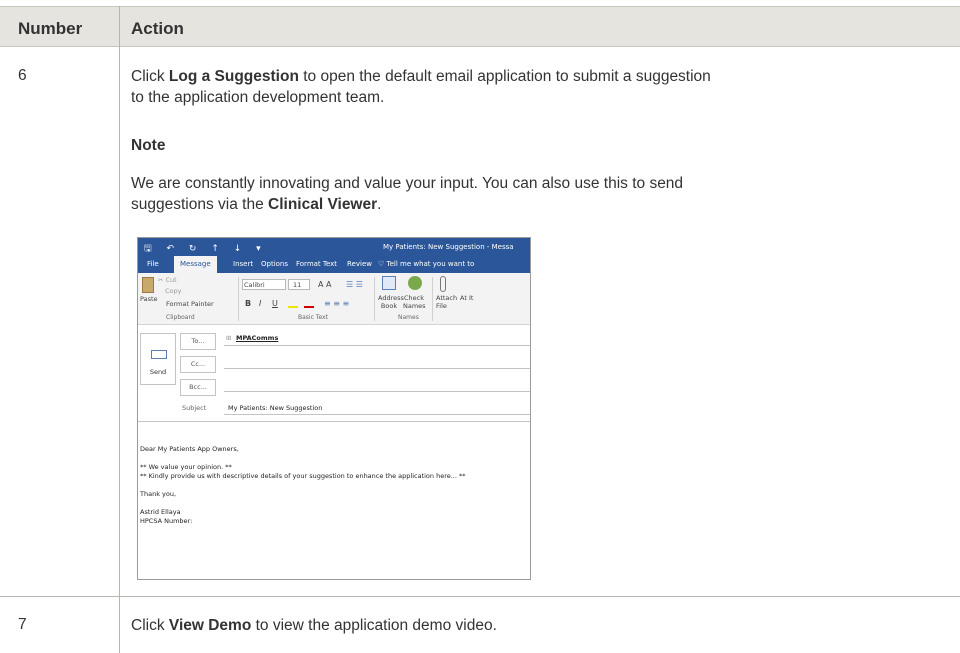  Describe the element at coordinates (334, 421) in the screenshot. I see `header-body-divider` at that location.